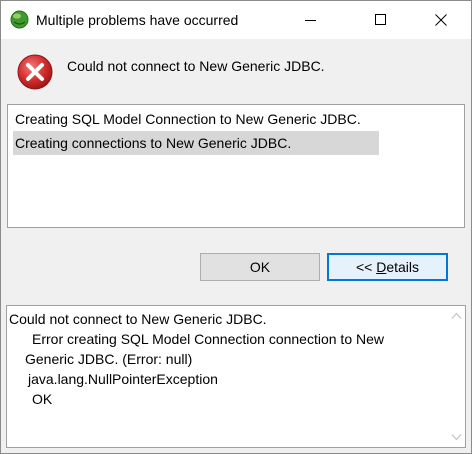 Image resolution: width=472 pixels, height=454 pixels. What do you see at coordinates (381, 267) in the screenshot?
I see `details-mnemonic: D` at bounding box center [381, 267].